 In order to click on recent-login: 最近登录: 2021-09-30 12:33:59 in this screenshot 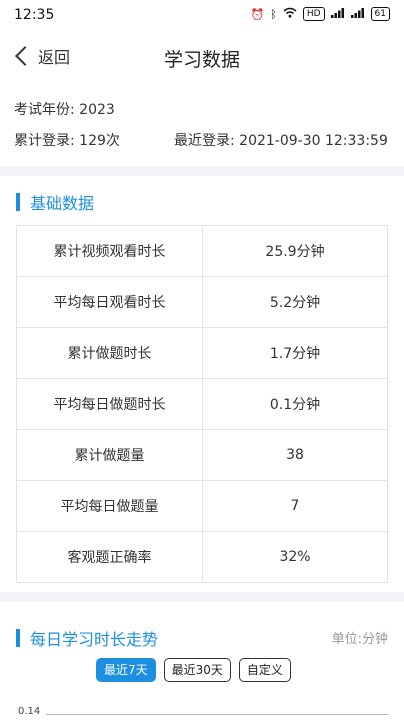, I will do `click(281, 141)`.